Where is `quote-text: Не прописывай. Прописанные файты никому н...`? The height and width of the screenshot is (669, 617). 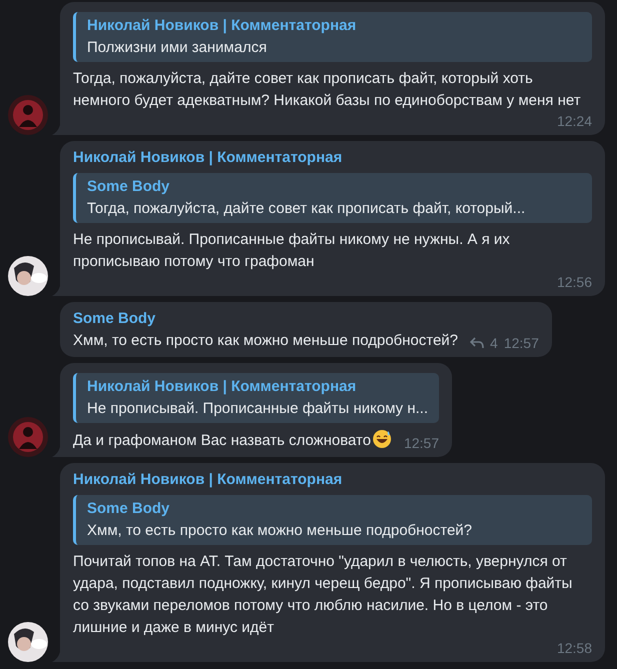
quote-text: Не прописывай. Прописанные файты никому н... is located at coordinates (258, 409).